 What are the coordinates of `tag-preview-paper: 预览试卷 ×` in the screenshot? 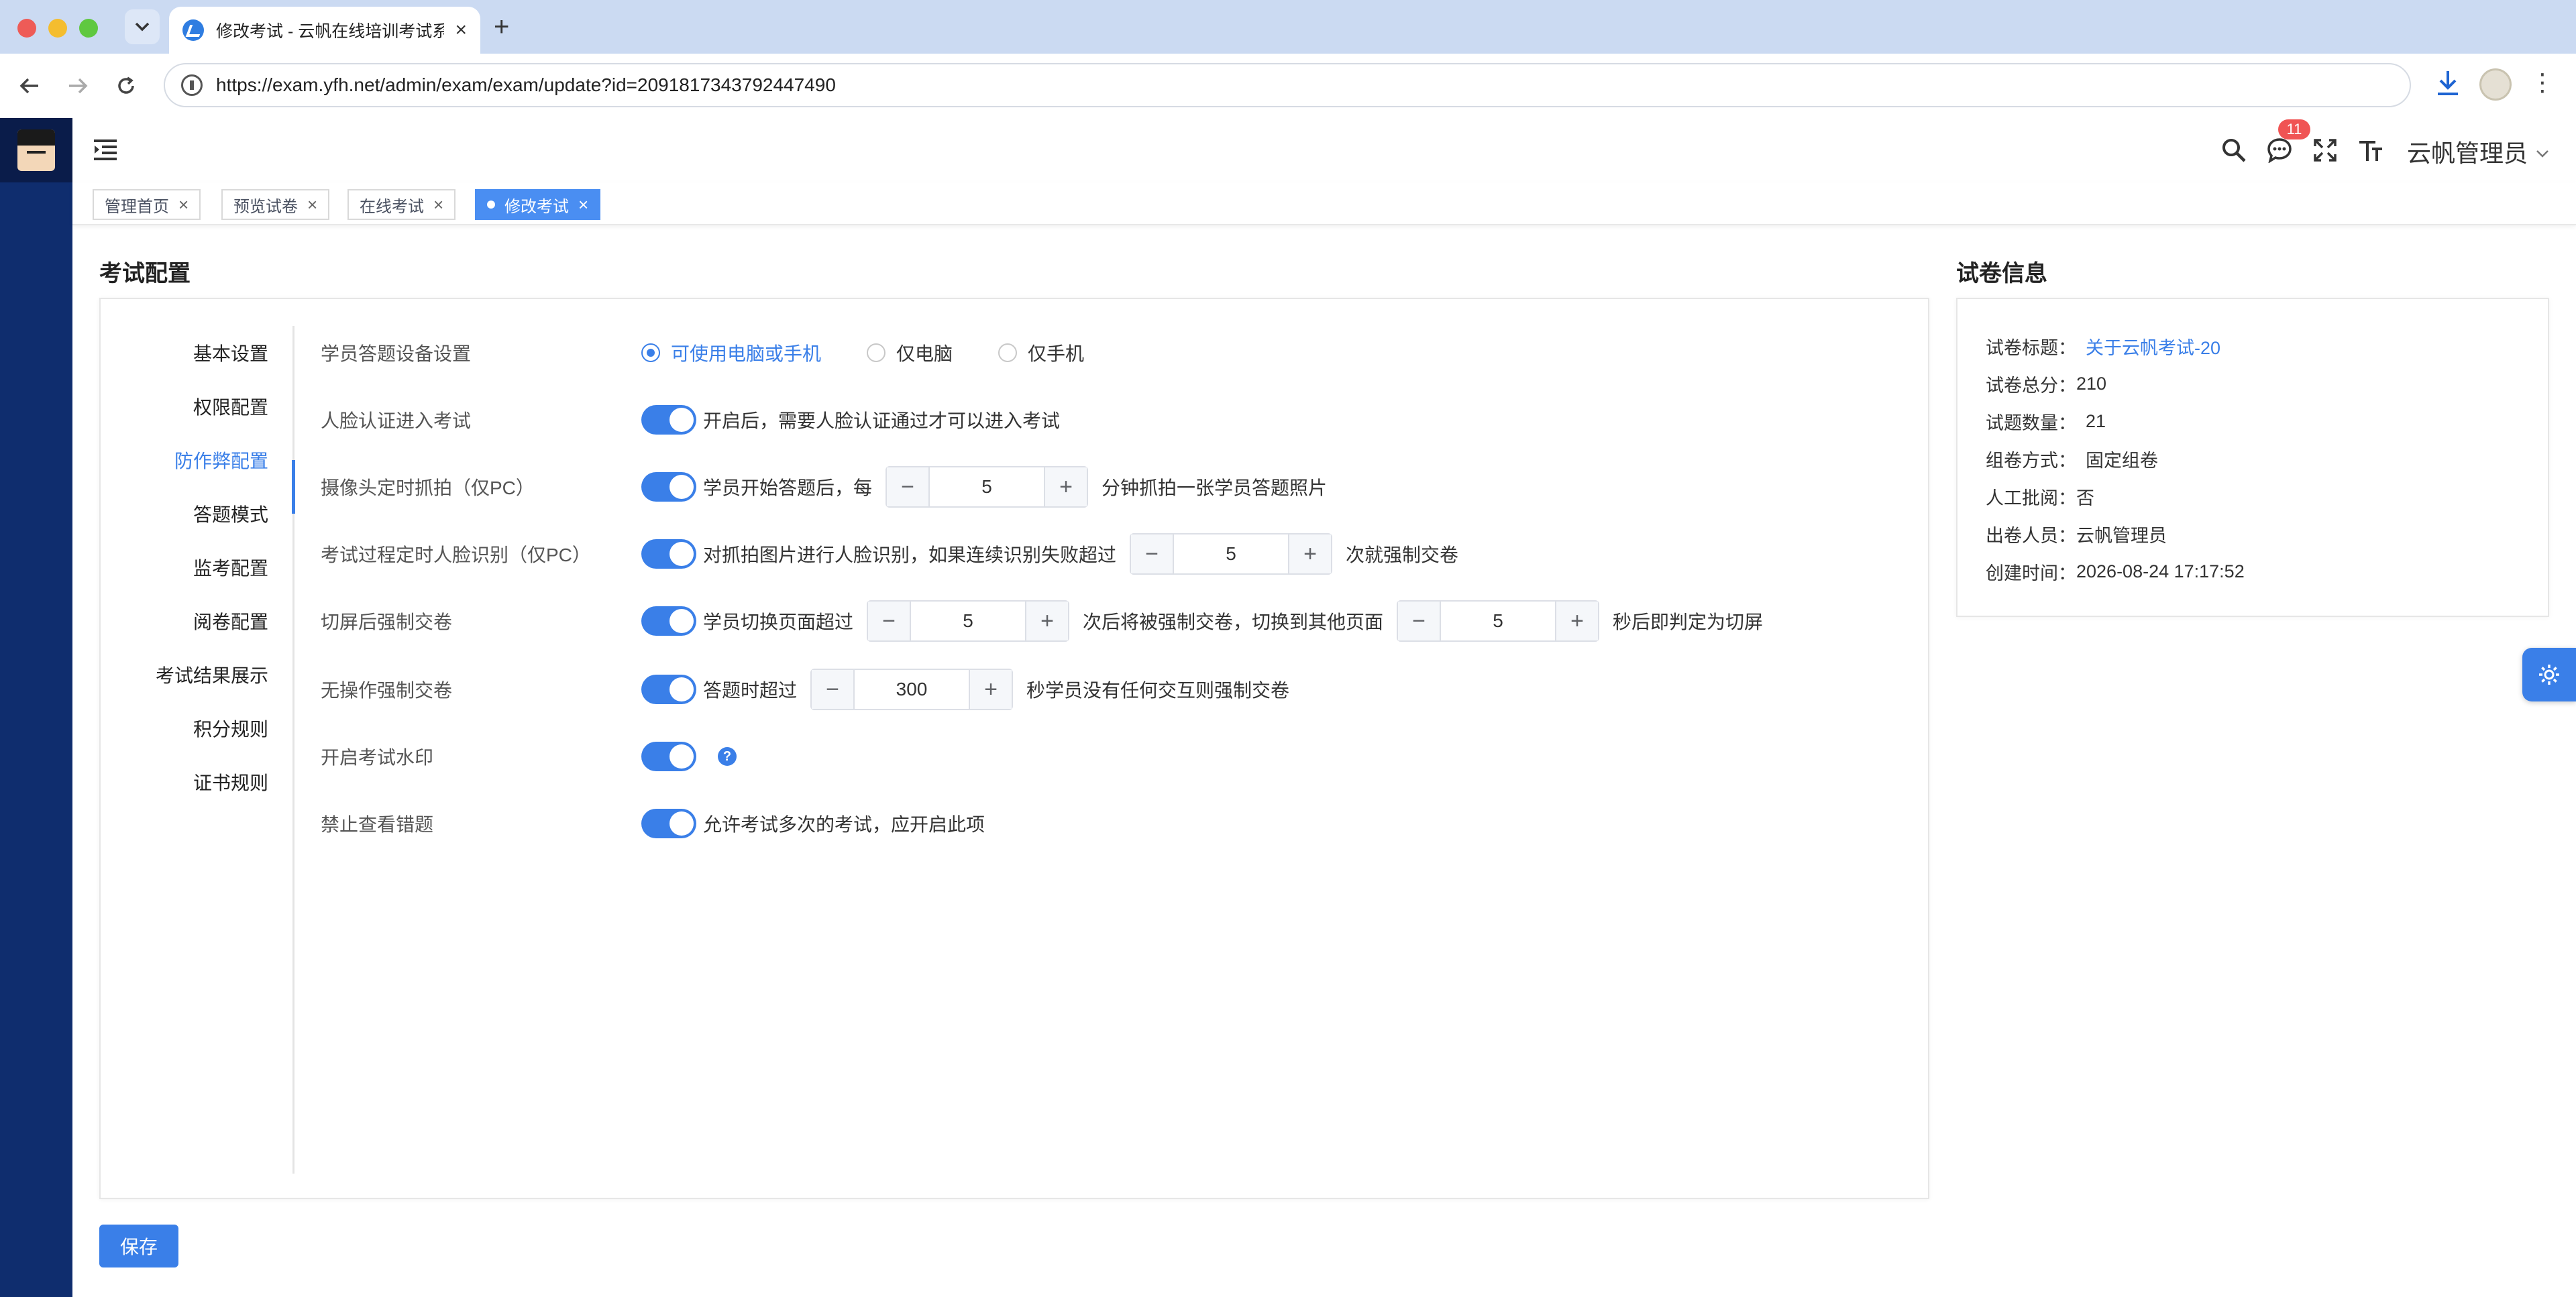 It's located at (275, 205).